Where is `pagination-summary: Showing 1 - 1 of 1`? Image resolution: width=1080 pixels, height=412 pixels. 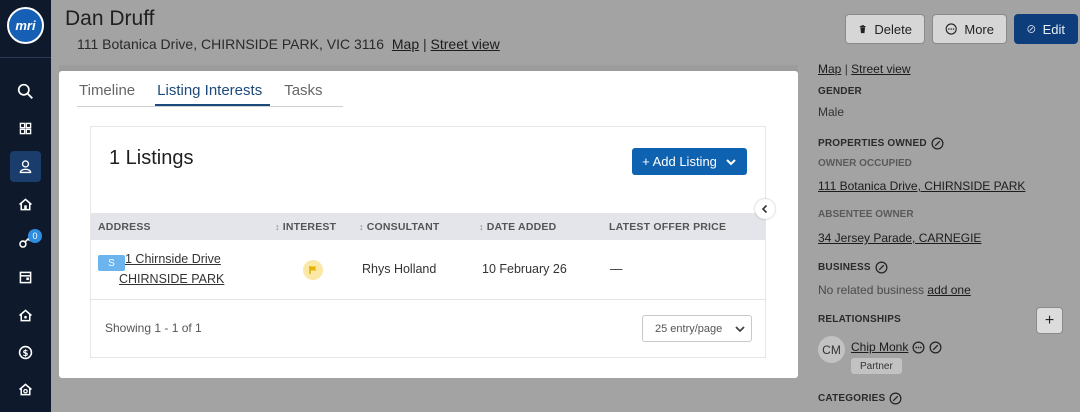
pagination-summary: Showing 1 - 1 of 1 is located at coordinates (153, 328).